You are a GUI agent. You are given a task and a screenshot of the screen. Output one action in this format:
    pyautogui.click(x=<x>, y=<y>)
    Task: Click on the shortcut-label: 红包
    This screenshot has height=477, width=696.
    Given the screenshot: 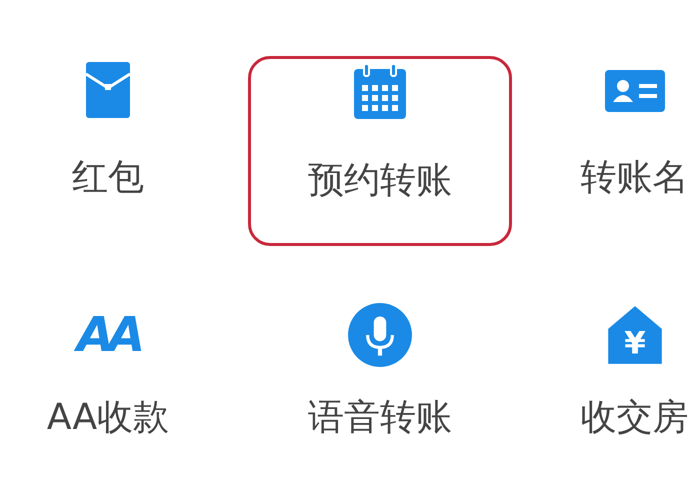 What is the action you would take?
    pyautogui.click(x=108, y=178)
    